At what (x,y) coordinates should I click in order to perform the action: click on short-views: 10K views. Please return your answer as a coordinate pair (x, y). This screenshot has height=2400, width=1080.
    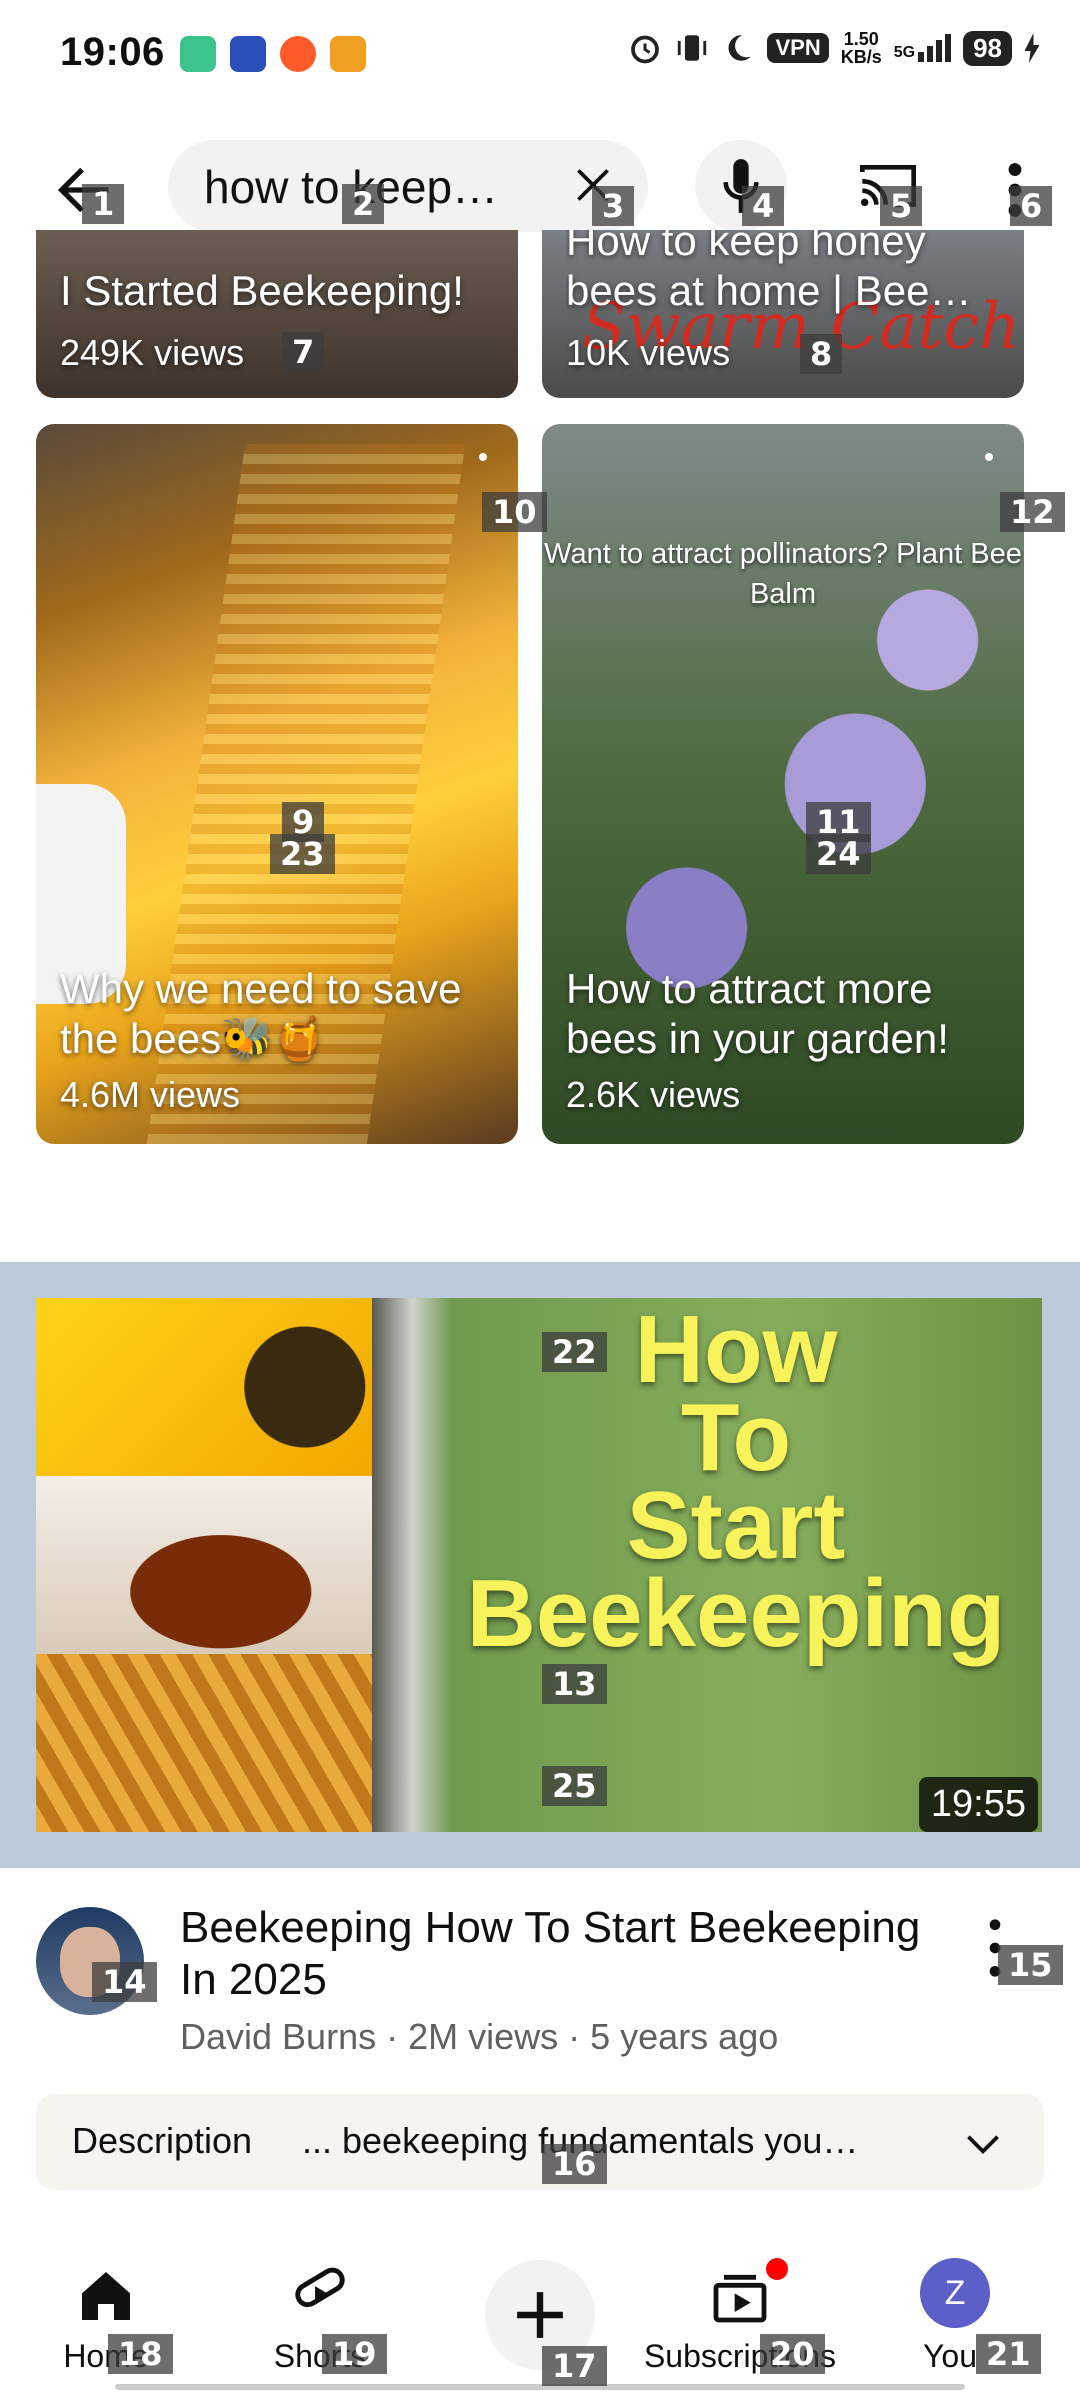
    Looking at the image, I should click on (648, 352).